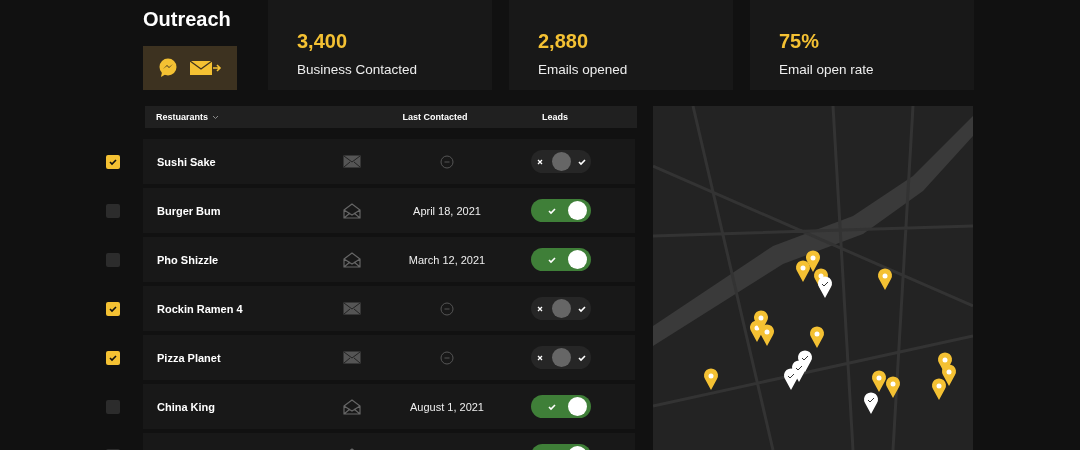 The image size is (1080, 450). I want to click on table-row: China King August 1, 2021, so click(389, 406).